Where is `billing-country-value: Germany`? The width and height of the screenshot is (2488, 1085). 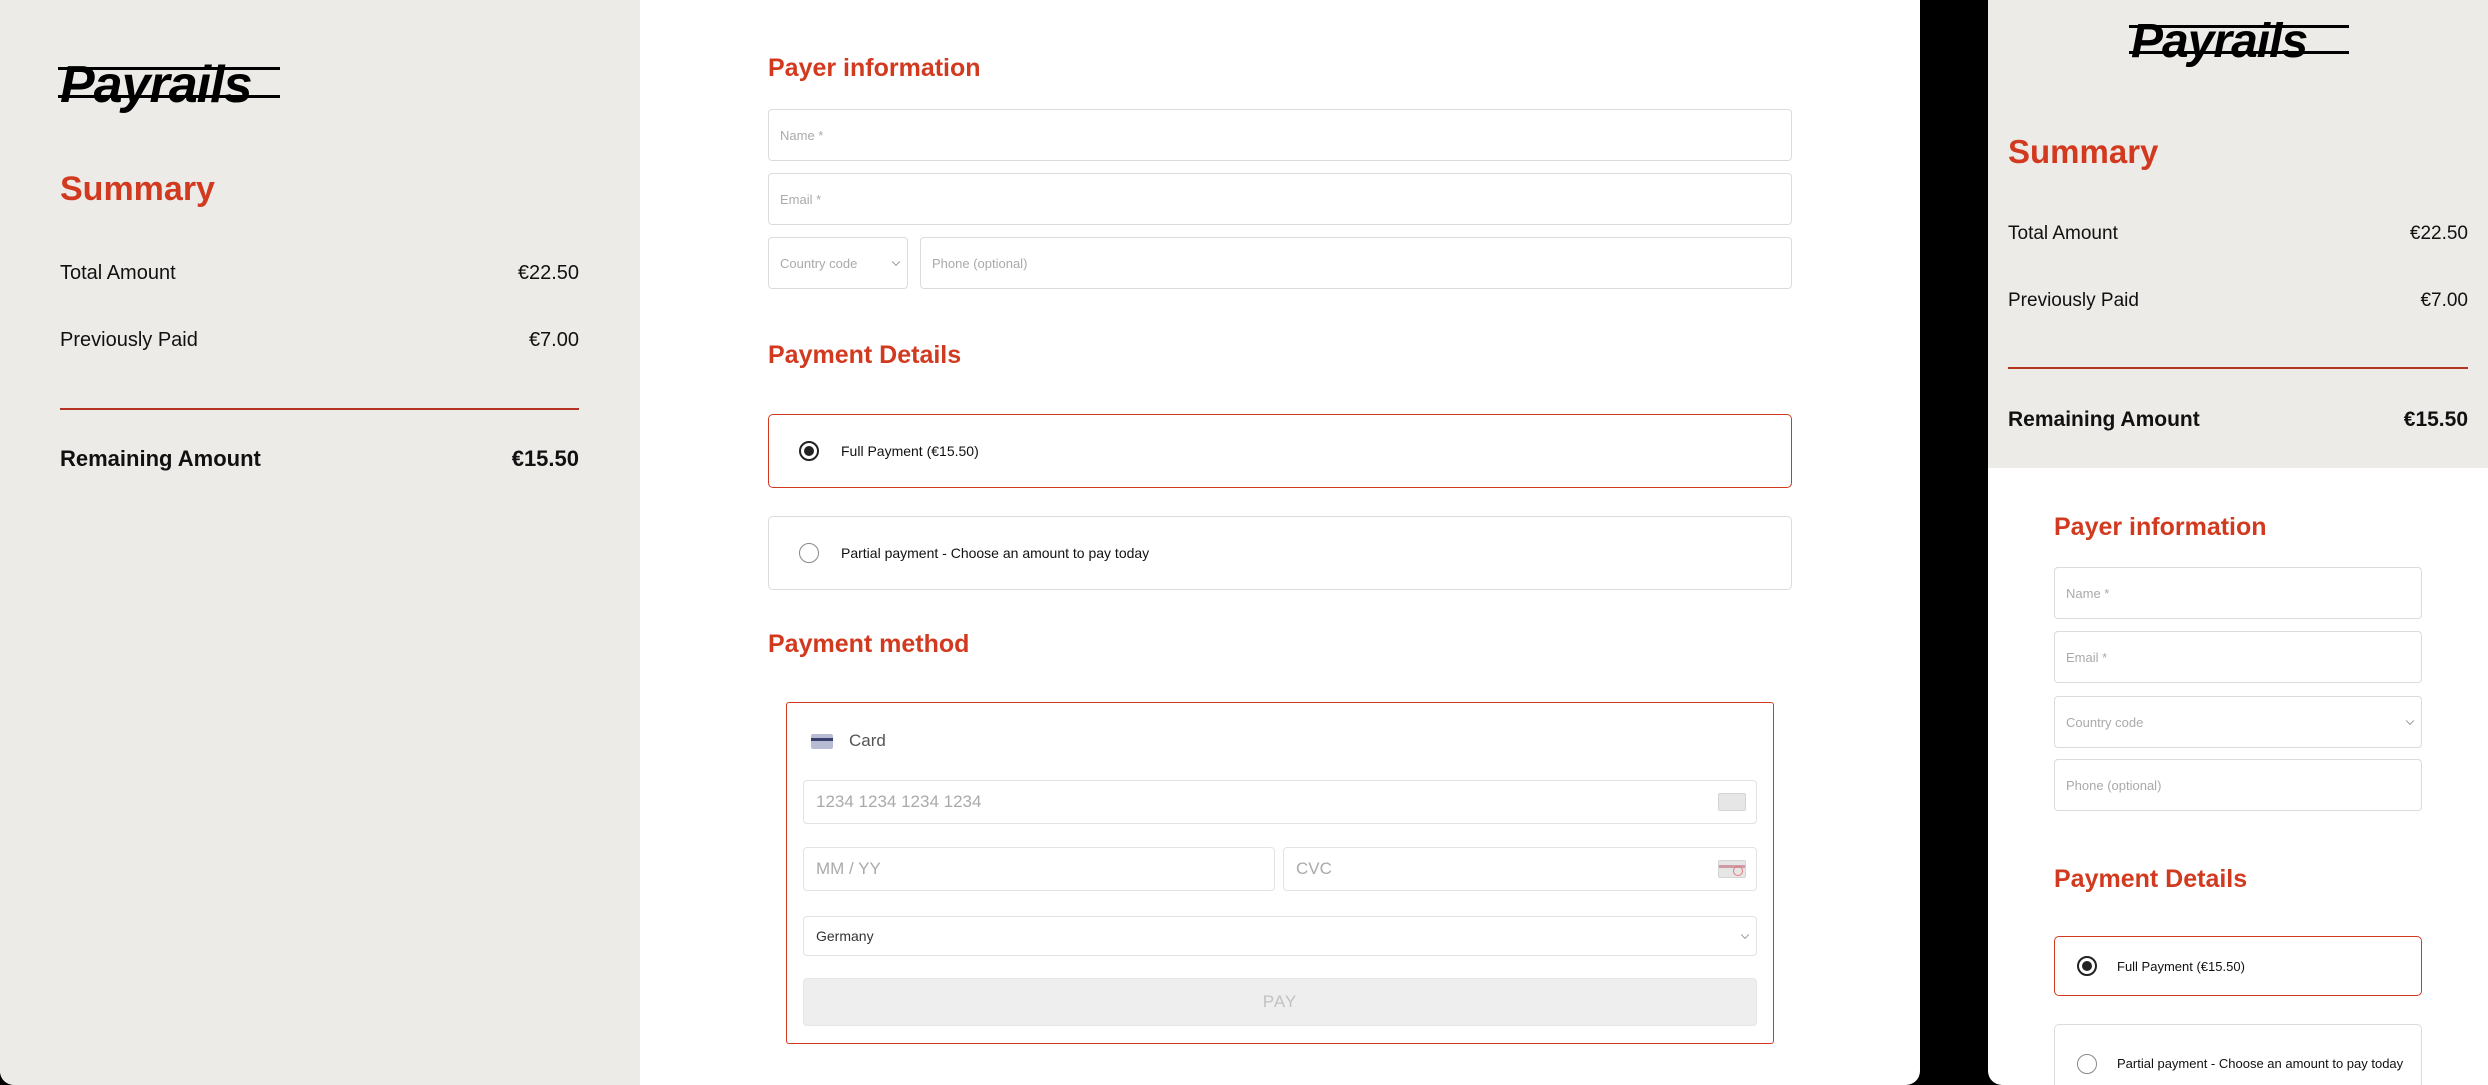
billing-country-value: Germany is located at coordinates (845, 936).